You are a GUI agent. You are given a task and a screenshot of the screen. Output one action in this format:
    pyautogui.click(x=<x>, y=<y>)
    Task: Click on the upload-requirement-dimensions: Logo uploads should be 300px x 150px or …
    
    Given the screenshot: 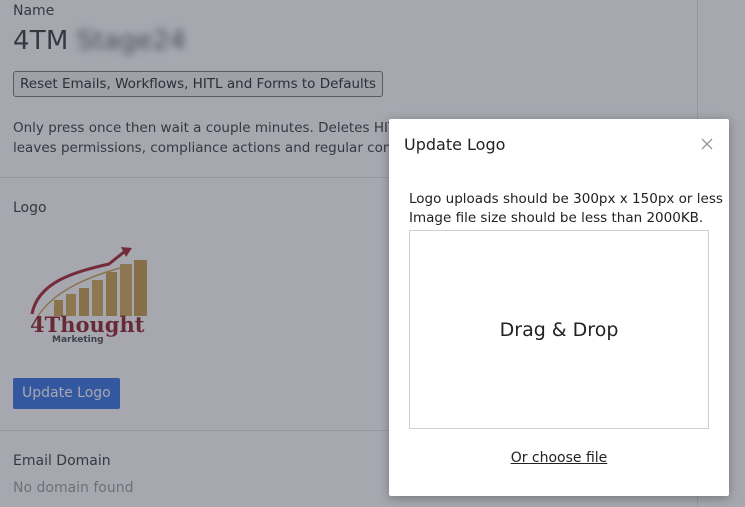 What is the action you would take?
    pyautogui.click(x=566, y=199)
    